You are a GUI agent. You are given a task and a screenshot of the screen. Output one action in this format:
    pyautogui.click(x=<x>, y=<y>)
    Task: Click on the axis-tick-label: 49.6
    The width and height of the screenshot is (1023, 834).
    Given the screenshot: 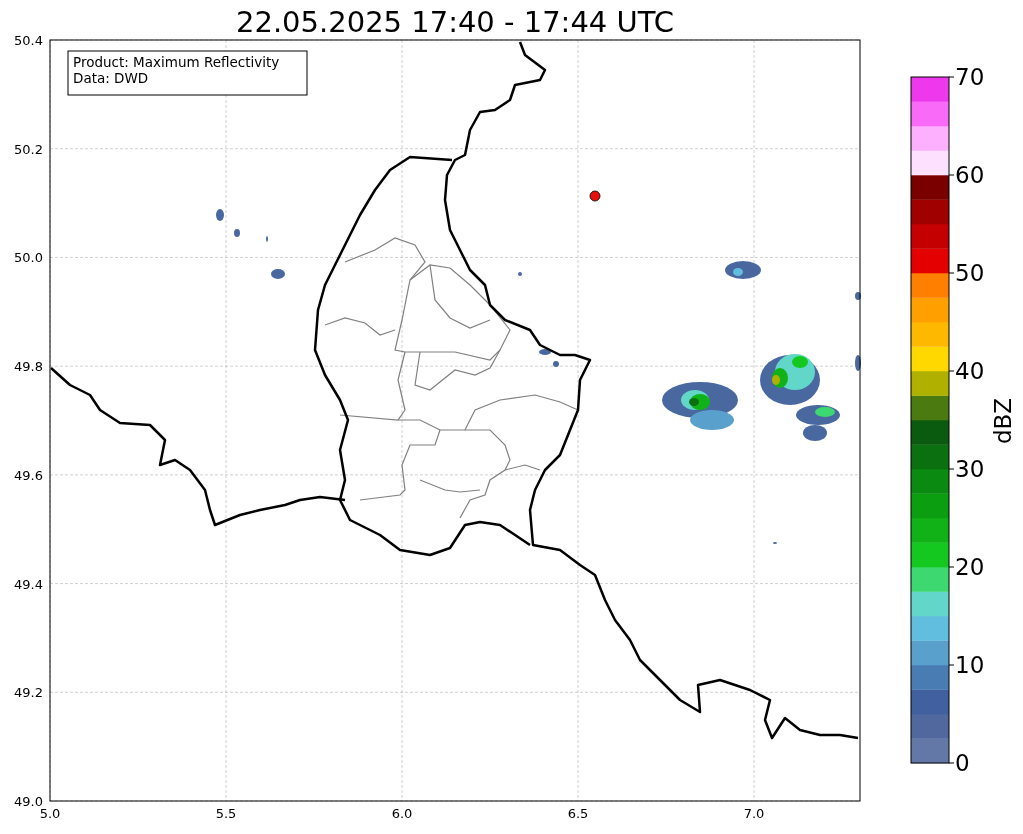 What is the action you would take?
    pyautogui.click(x=28, y=475)
    